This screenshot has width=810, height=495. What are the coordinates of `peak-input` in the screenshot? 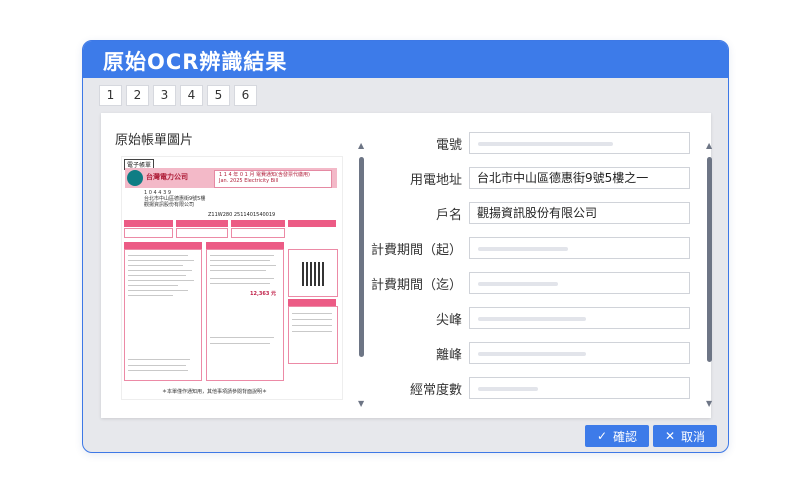 It's located at (579, 318).